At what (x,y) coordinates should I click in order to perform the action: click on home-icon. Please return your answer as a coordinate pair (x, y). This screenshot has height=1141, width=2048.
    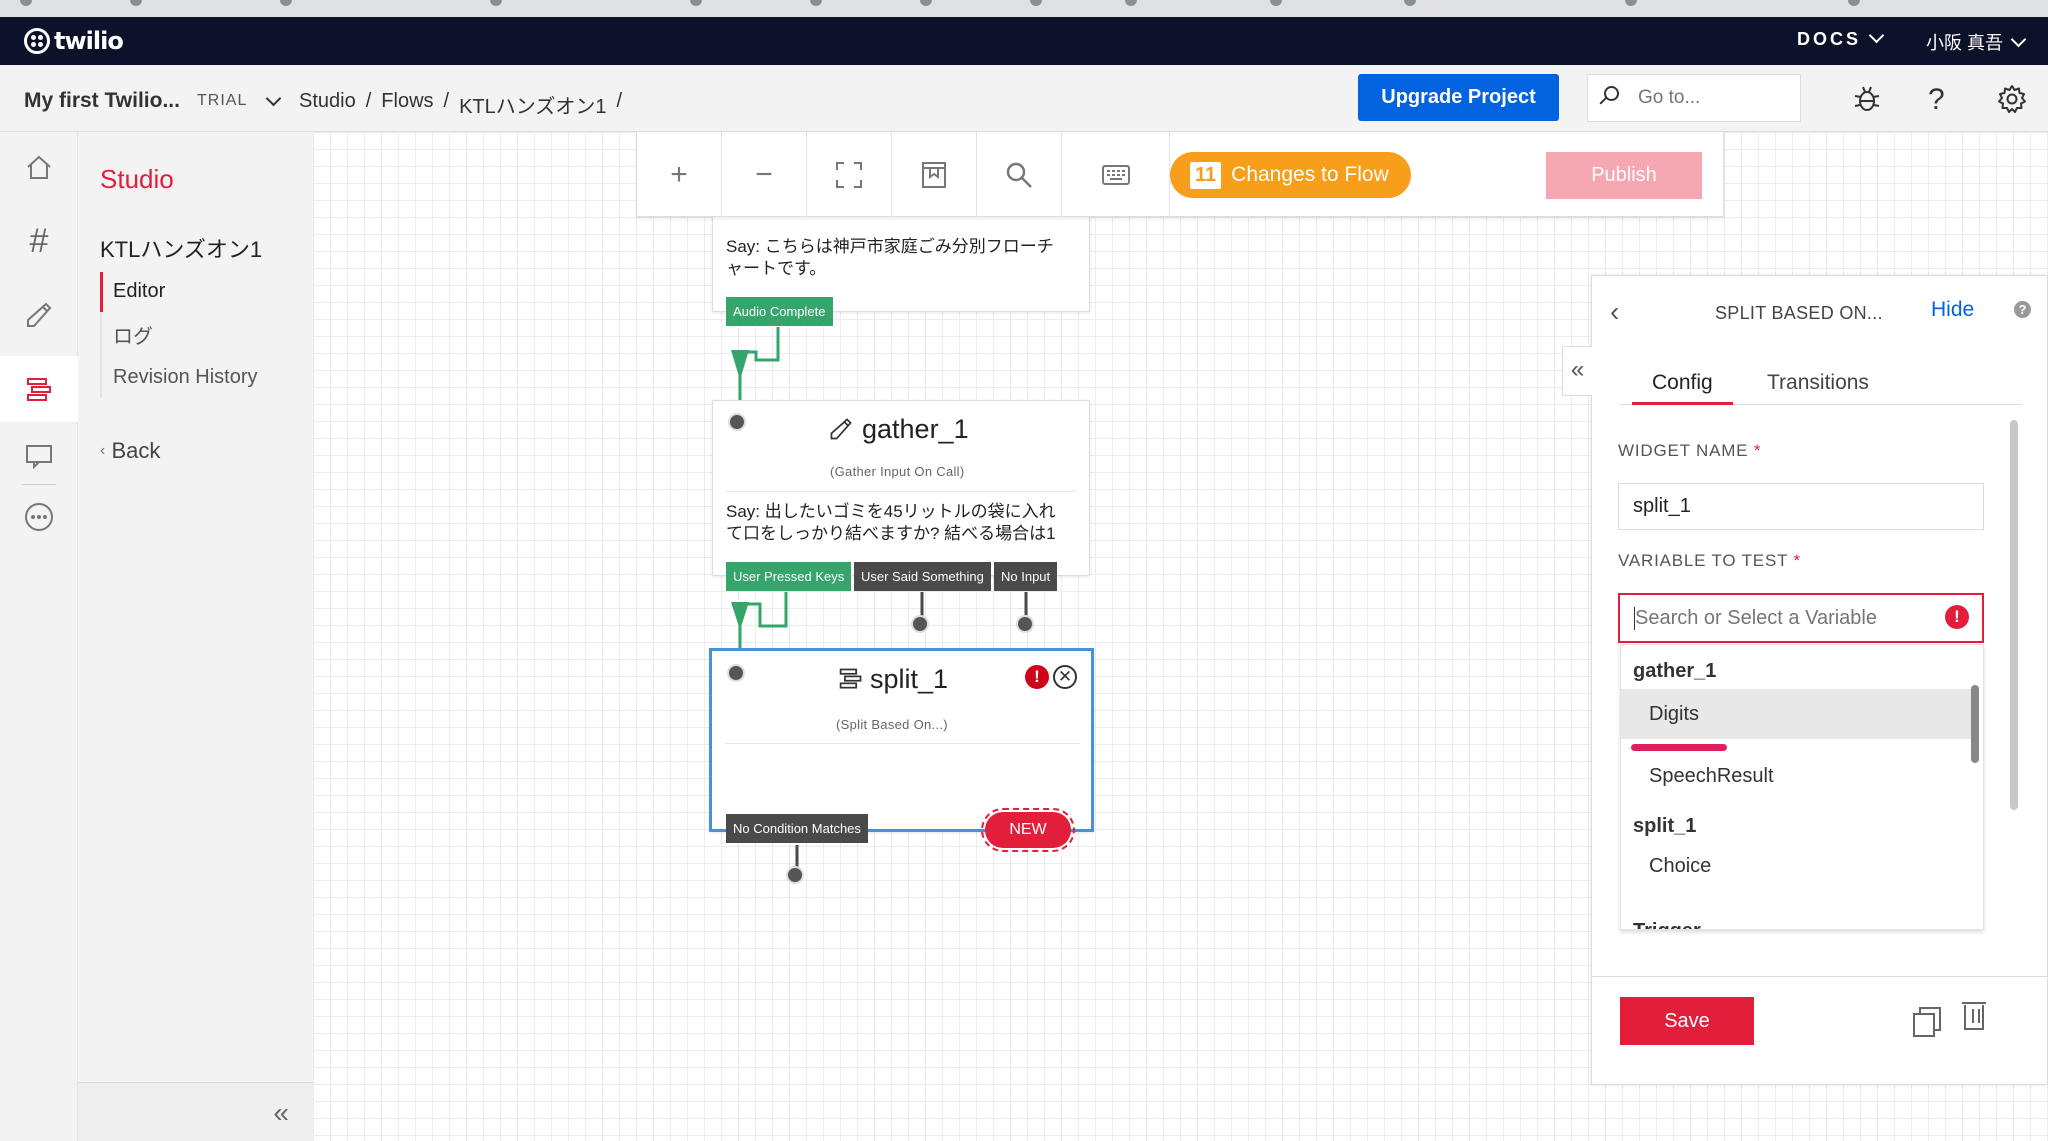
    Looking at the image, I should click on (39, 167).